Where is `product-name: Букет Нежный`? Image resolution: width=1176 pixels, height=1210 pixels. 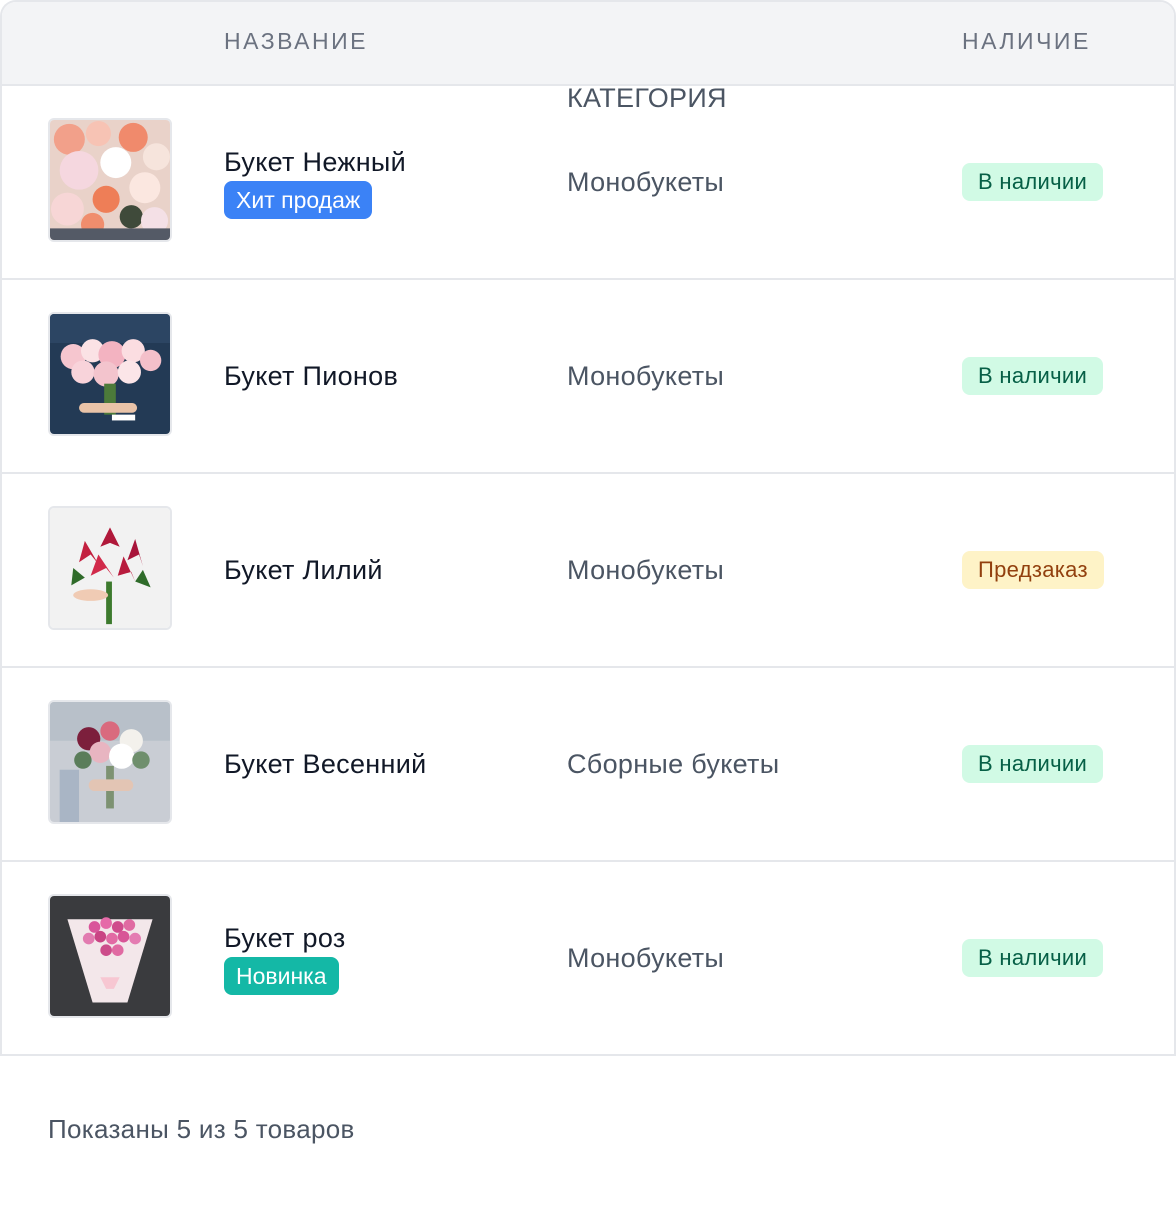 product-name: Букет Нежный is located at coordinates (315, 162).